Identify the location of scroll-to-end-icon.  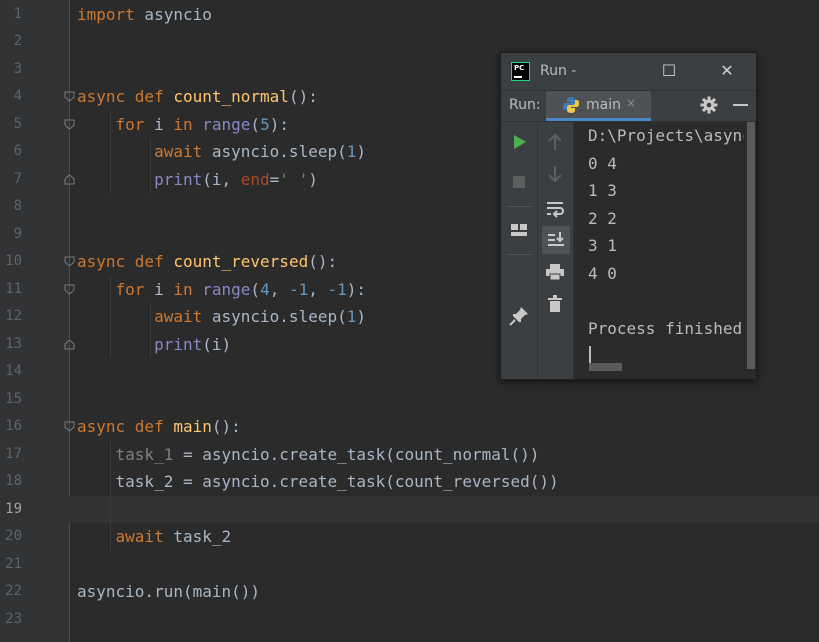
(556, 239).